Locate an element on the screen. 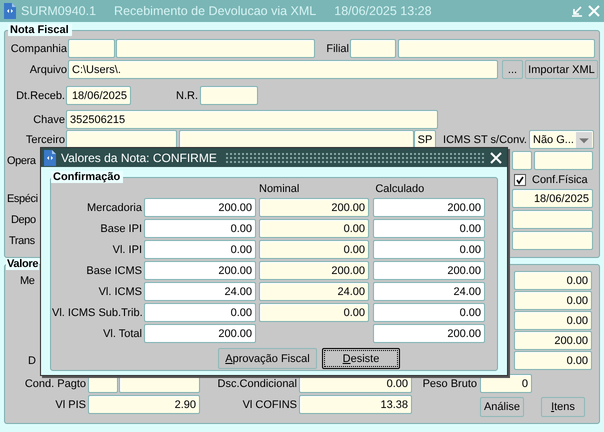 This screenshot has height=432, width=604. analysis-button: Análise is located at coordinates (502, 406).